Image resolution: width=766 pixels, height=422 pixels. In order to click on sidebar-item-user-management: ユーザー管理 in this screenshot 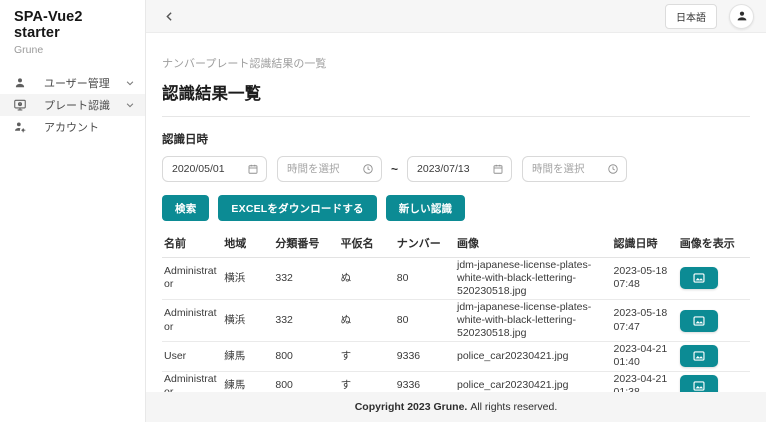, I will do `click(72, 83)`.